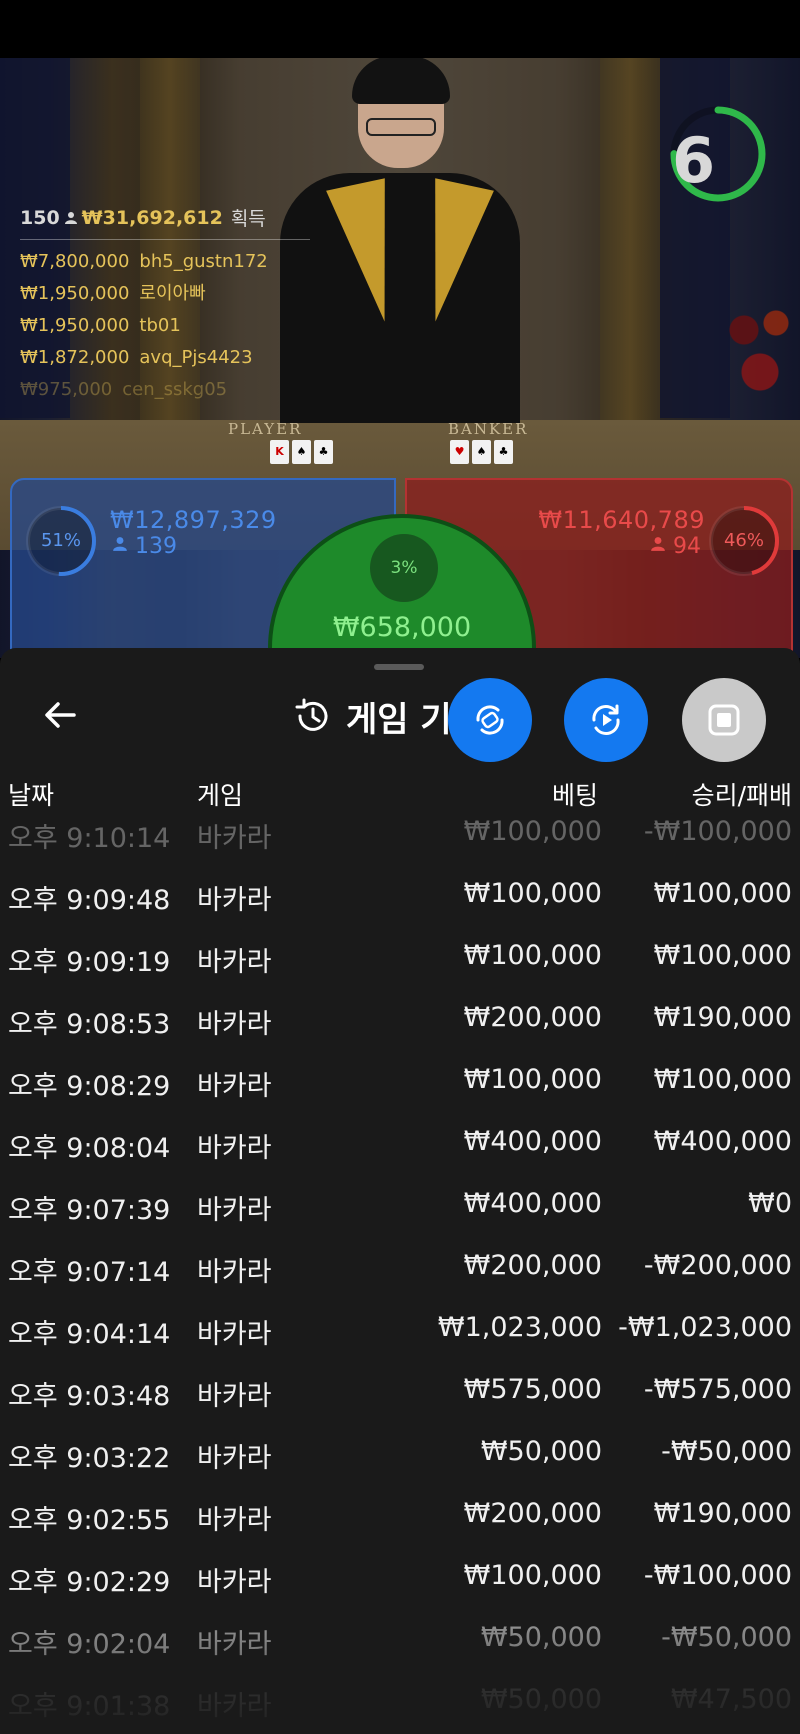 Image resolution: width=800 pixels, height=1734 pixels. I want to click on tie-total-amount: ₩658,000, so click(402, 627).